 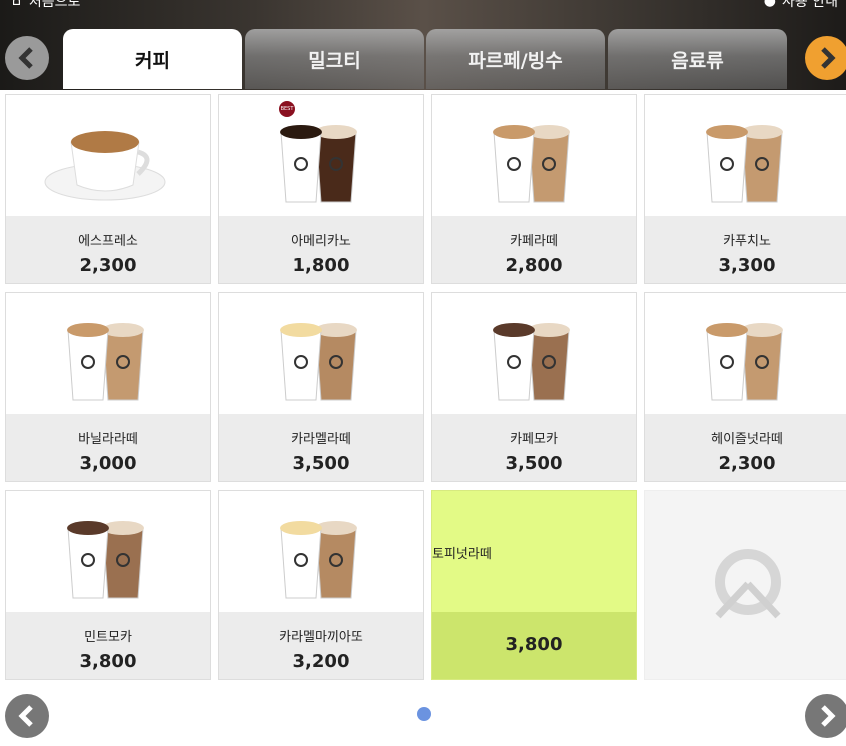 What do you see at coordinates (801, 5) in the screenshot?
I see `help-button: ● 사용 안내` at bounding box center [801, 5].